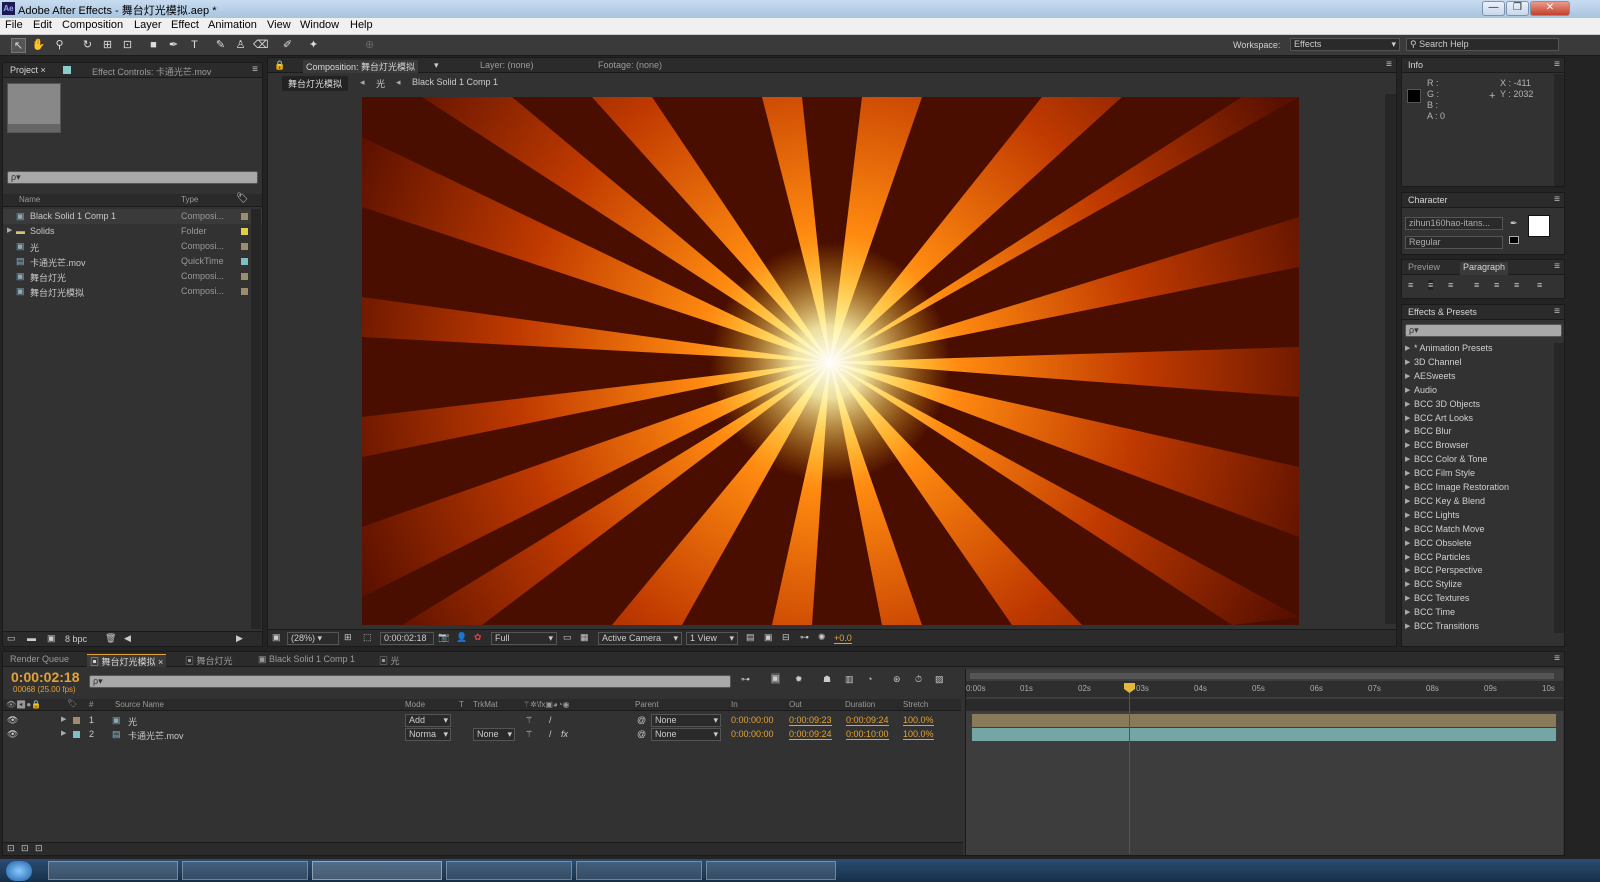  I want to click on exposure-value: +0.0, so click(843, 638).